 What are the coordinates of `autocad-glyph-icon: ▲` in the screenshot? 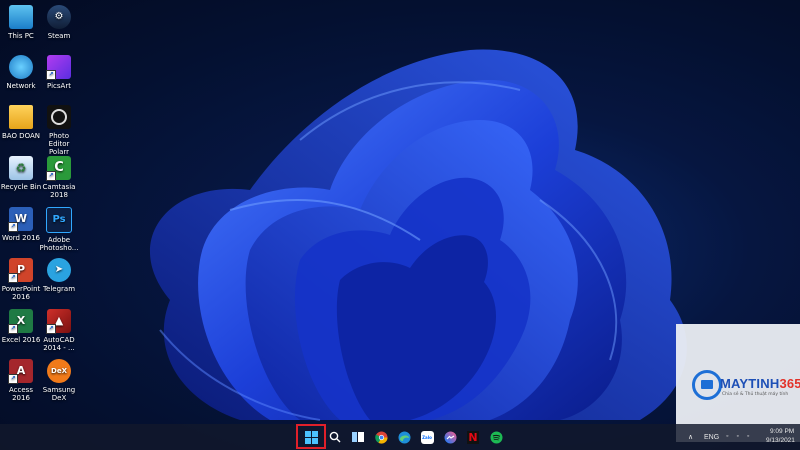 It's located at (59, 320).